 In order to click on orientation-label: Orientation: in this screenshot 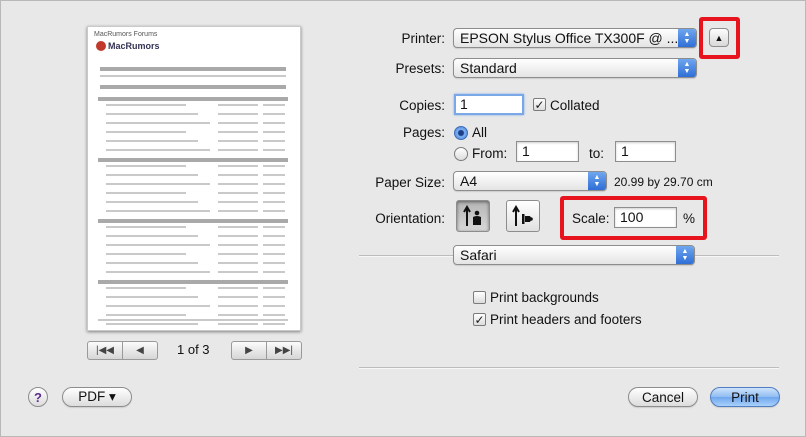, I will do `click(410, 218)`.